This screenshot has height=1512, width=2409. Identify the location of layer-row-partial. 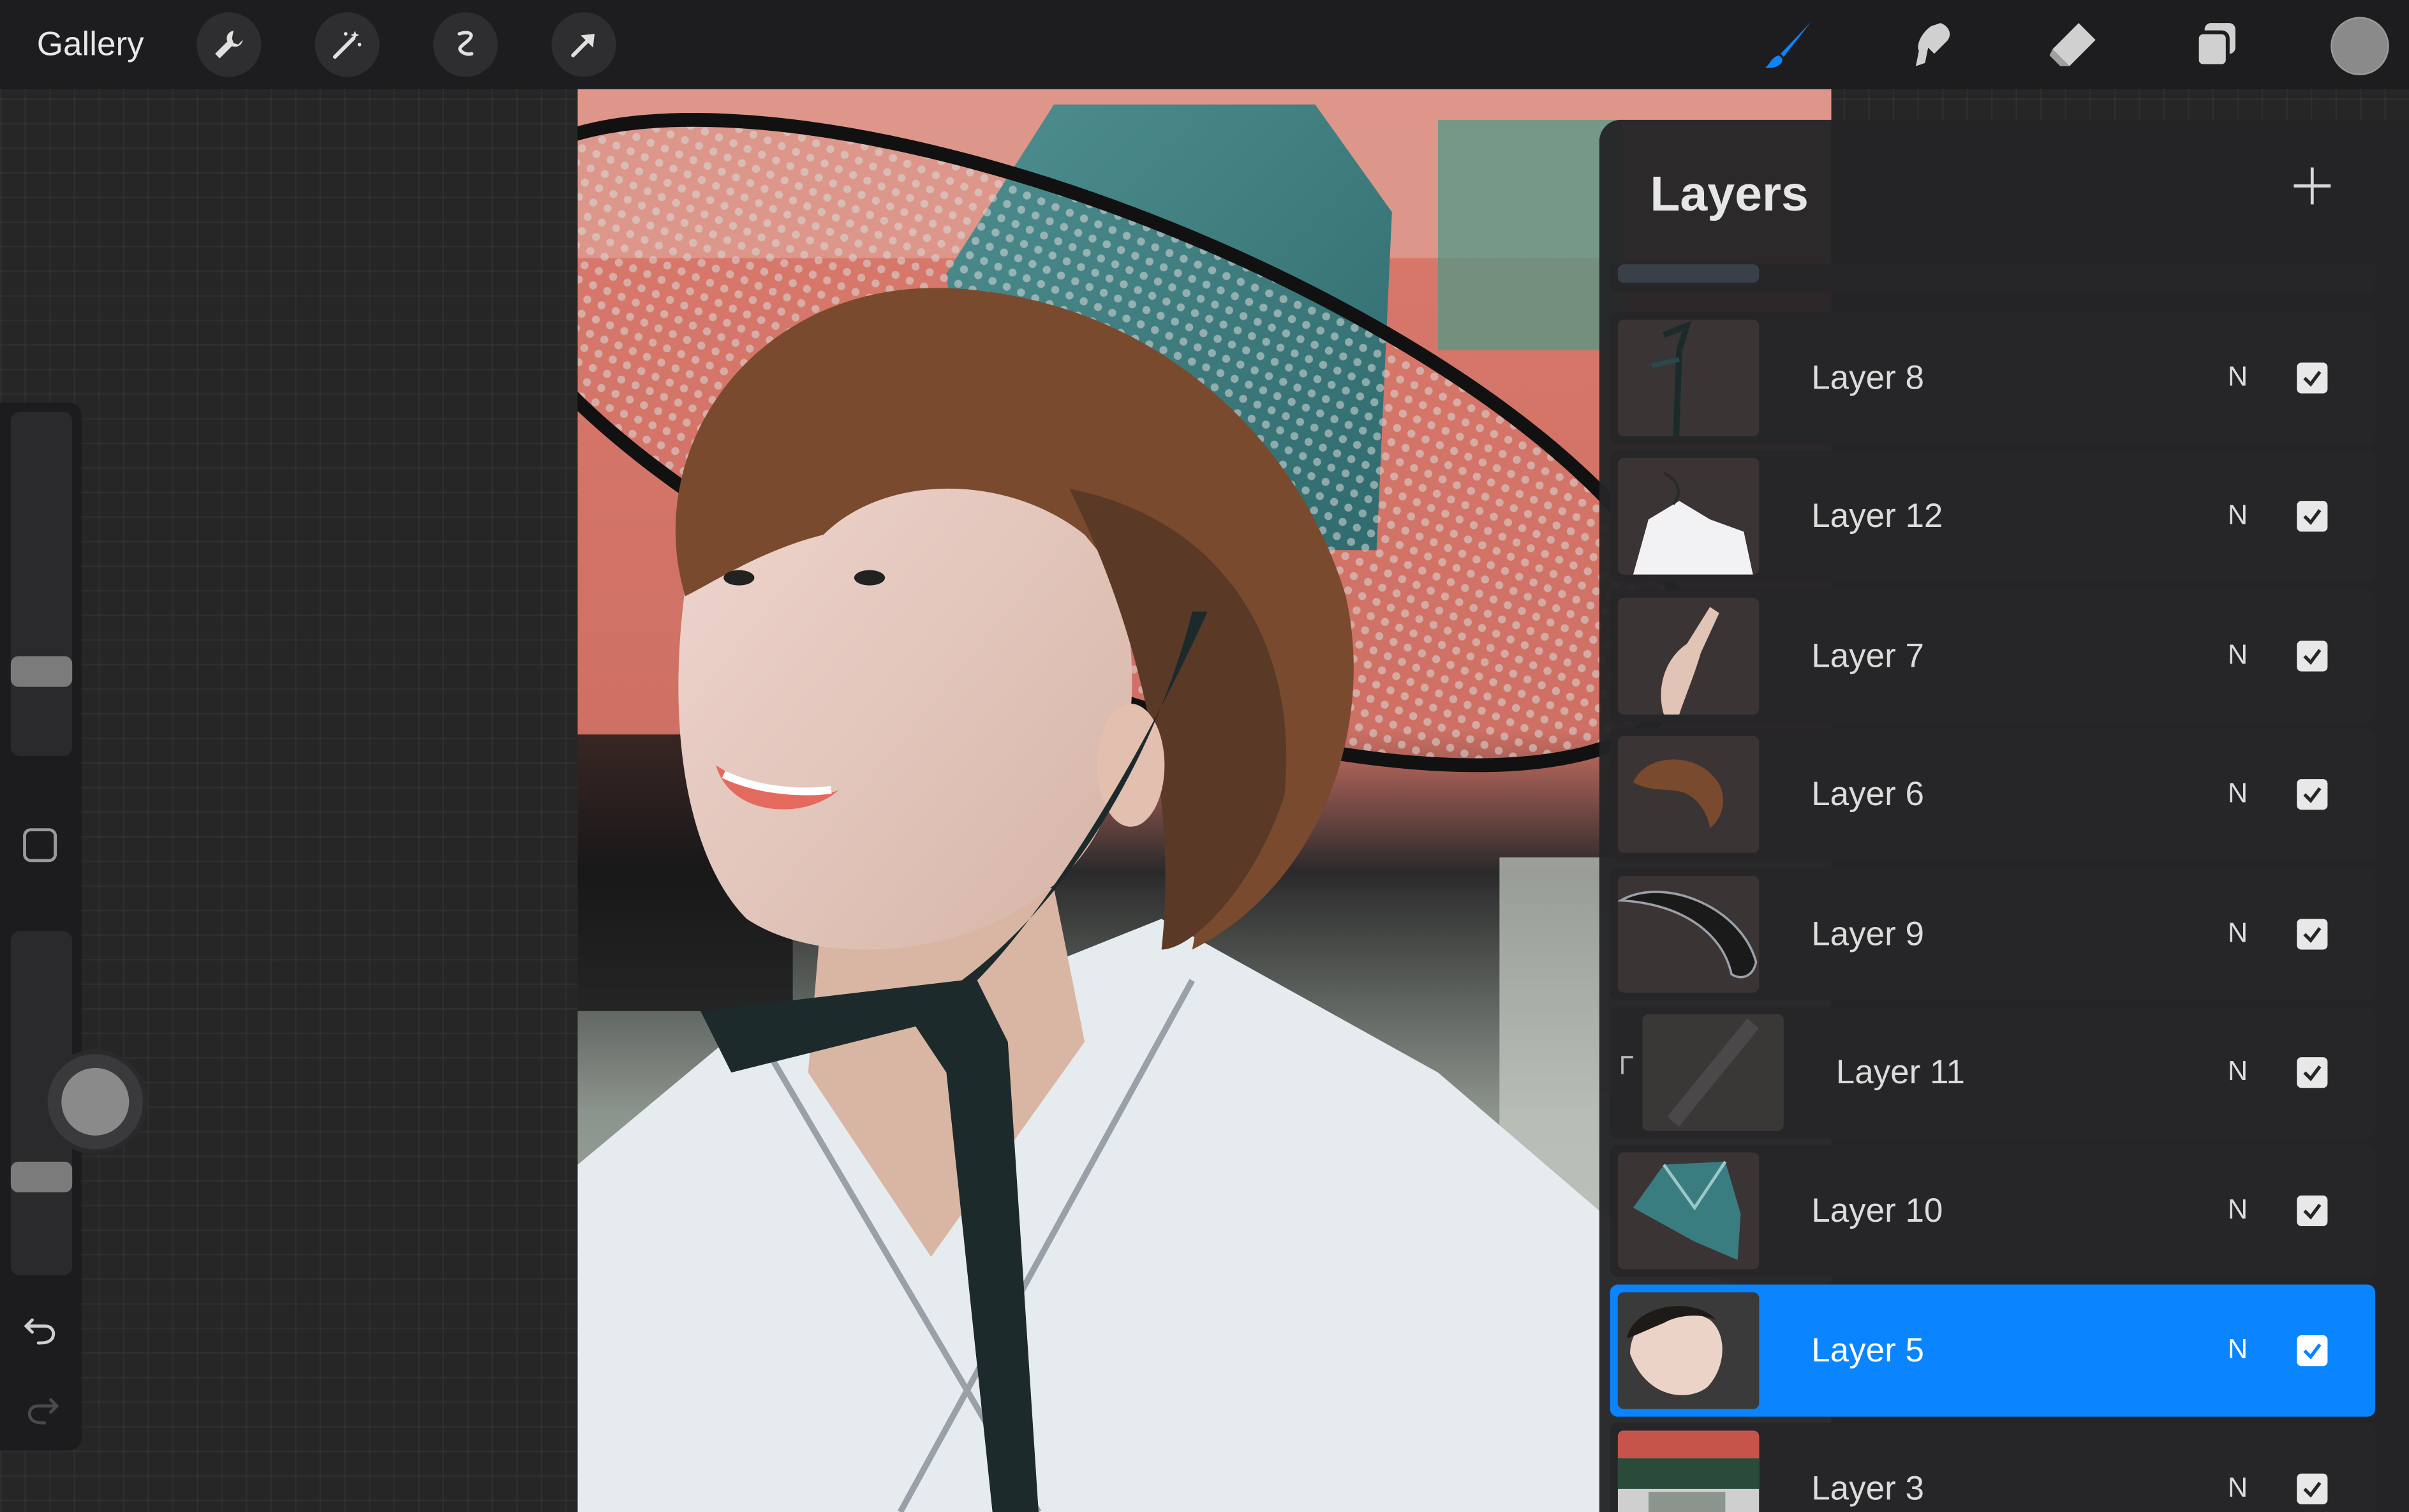
(1993, 278).